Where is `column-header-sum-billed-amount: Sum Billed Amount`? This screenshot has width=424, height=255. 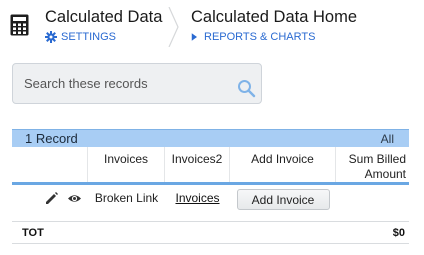
column-header-sum-billed-amount: Sum Billed Amount is located at coordinates (372, 164).